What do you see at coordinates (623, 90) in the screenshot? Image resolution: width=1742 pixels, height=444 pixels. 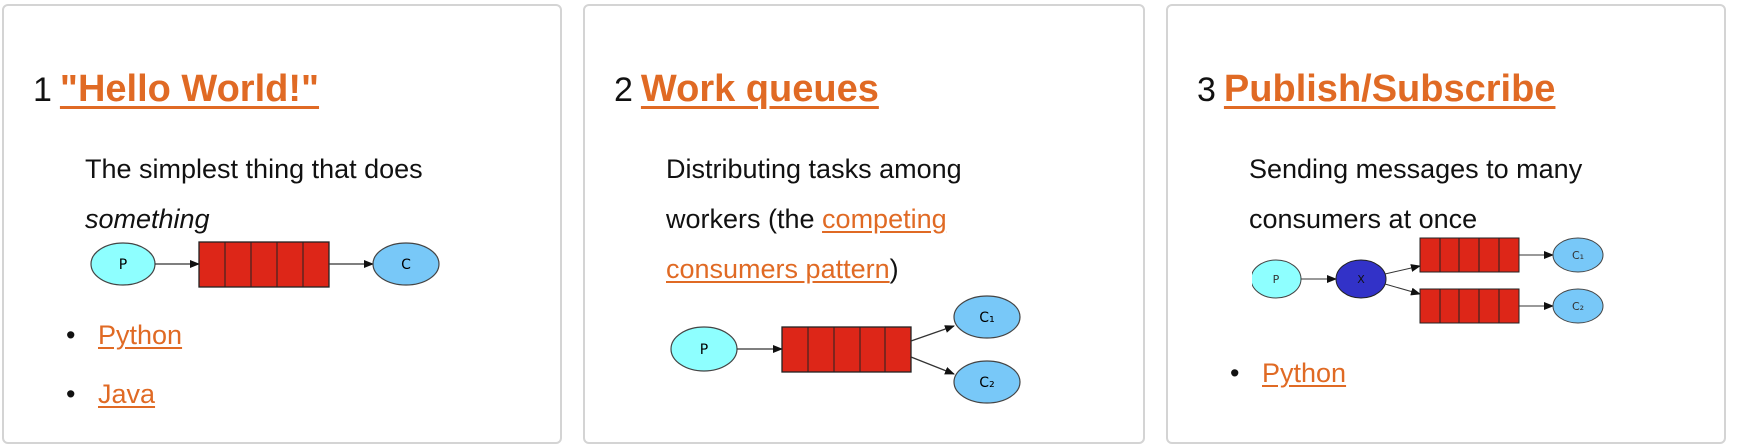 I see `card-number: 2` at bounding box center [623, 90].